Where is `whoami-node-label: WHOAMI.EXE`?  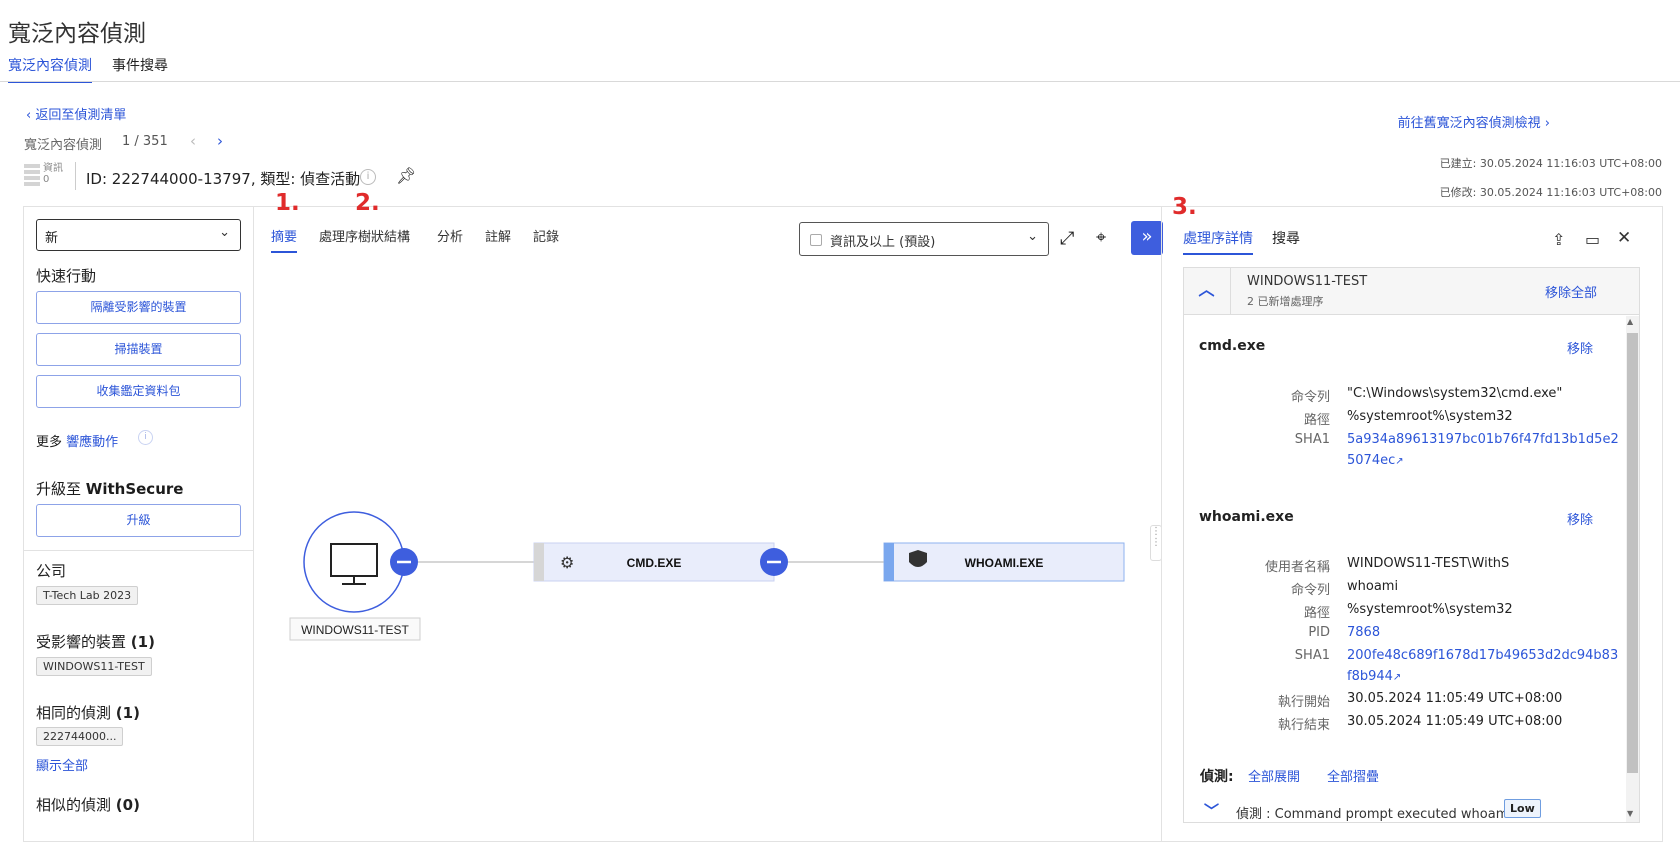 whoami-node-label: WHOAMI.EXE is located at coordinates (1004, 563).